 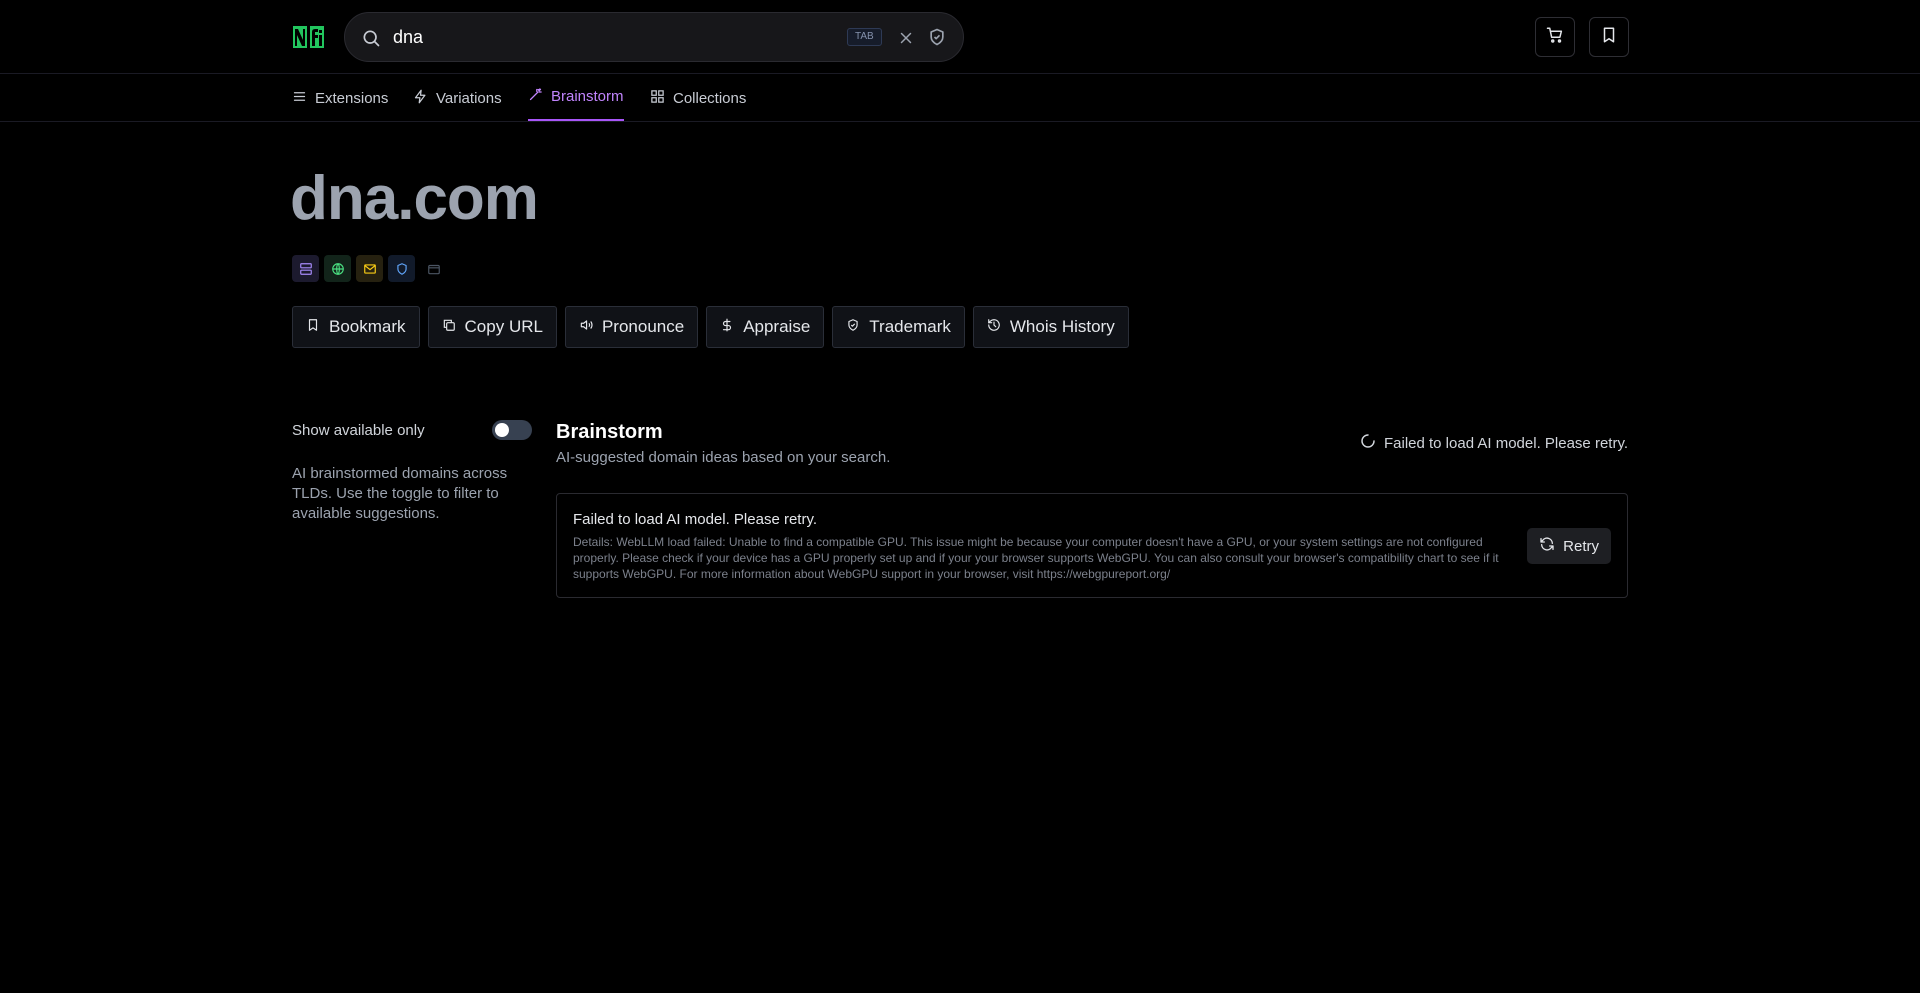 What do you see at coordinates (587, 96) in the screenshot?
I see `tab-label: Brainstorm` at bounding box center [587, 96].